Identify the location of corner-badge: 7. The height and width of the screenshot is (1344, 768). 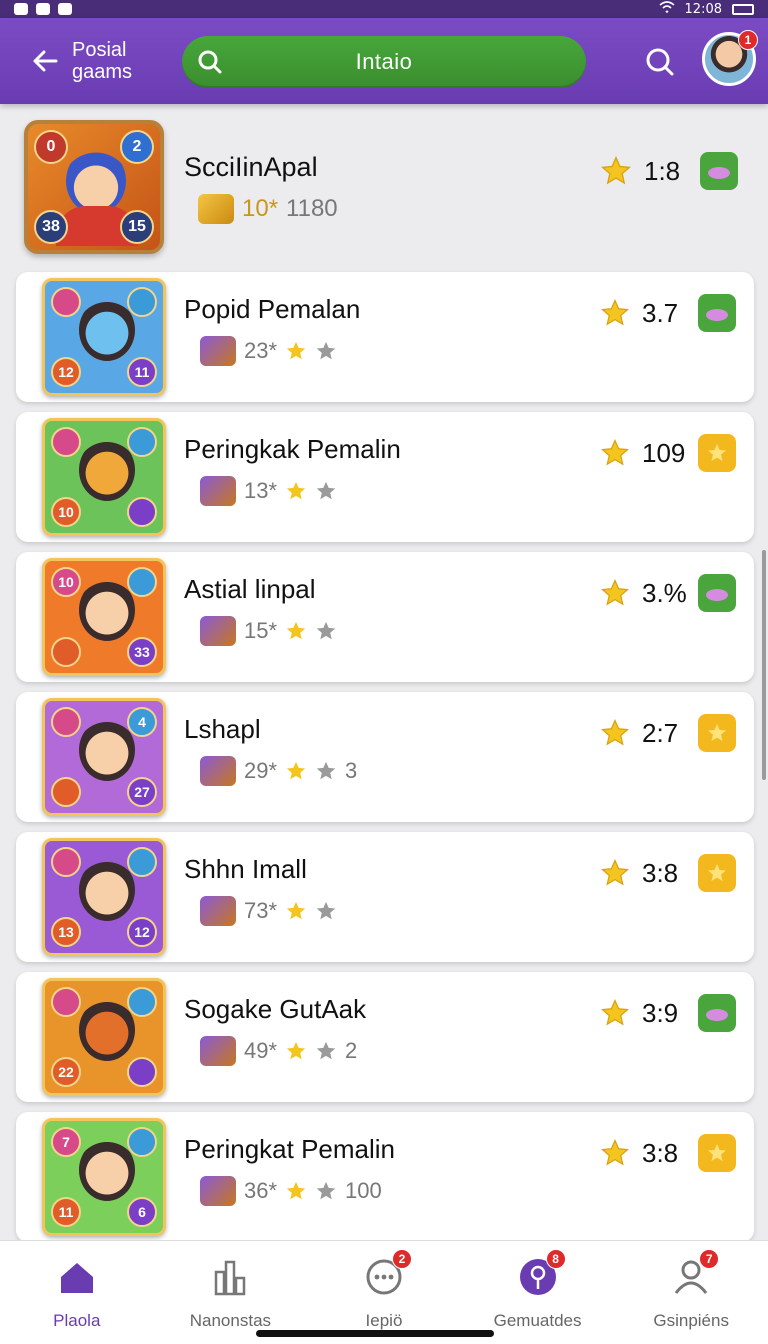
(66, 1142).